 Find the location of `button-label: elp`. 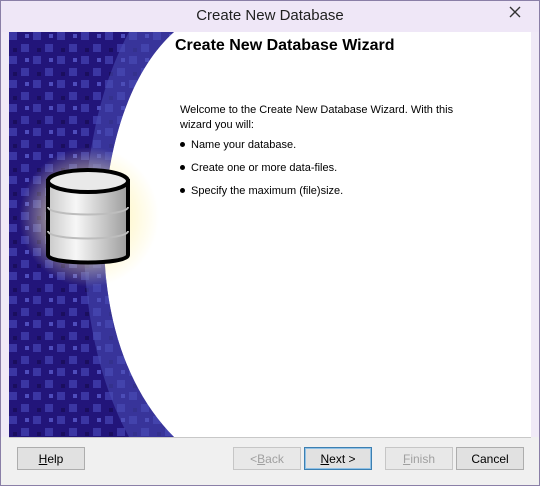

button-label: elp is located at coordinates (55, 458).